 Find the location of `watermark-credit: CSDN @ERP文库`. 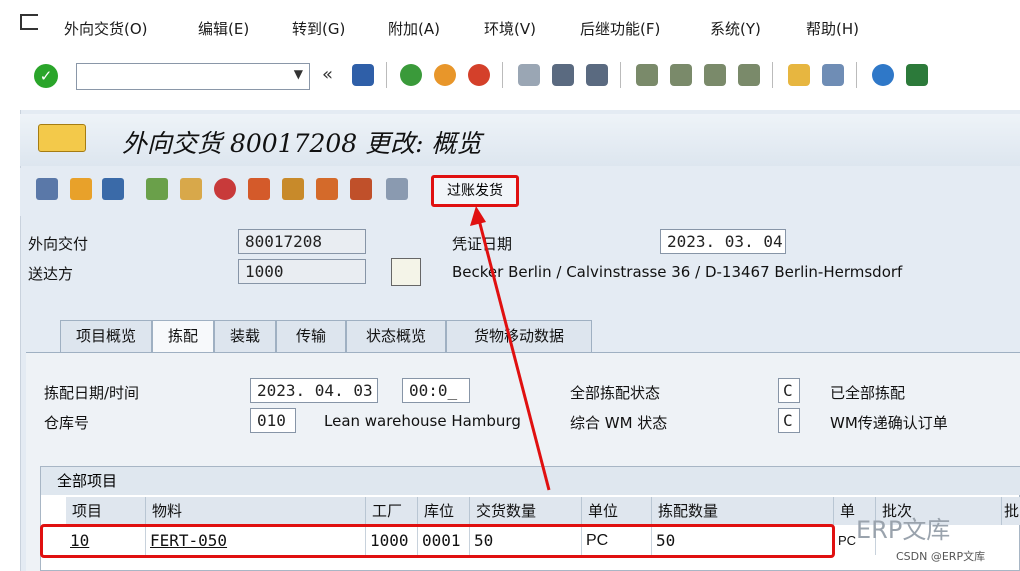

watermark-credit: CSDN @ERP文库 is located at coordinates (941, 556).